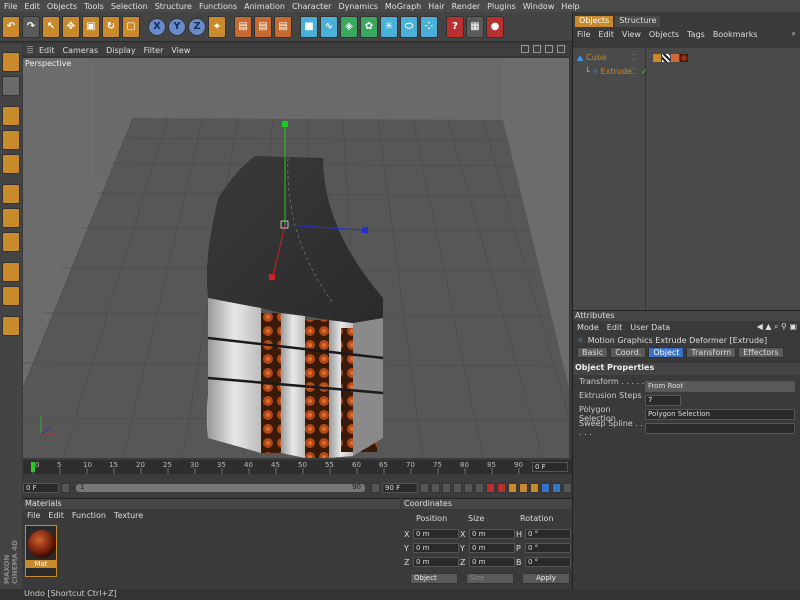 The height and width of the screenshot is (600, 800). What do you see at coordinates (663, 400) in the screenshot?
I see `extrusion-steps-field: 7` at bounding box center [663, 400].